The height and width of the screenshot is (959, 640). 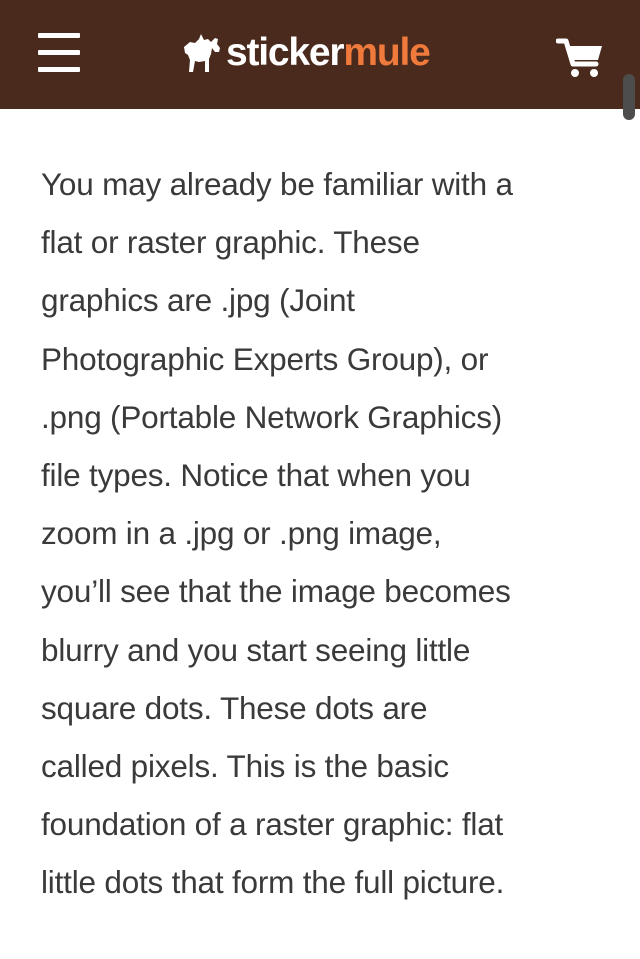 I want to click on stickermule-logo: sticker mule, so click(x=306, y=53).